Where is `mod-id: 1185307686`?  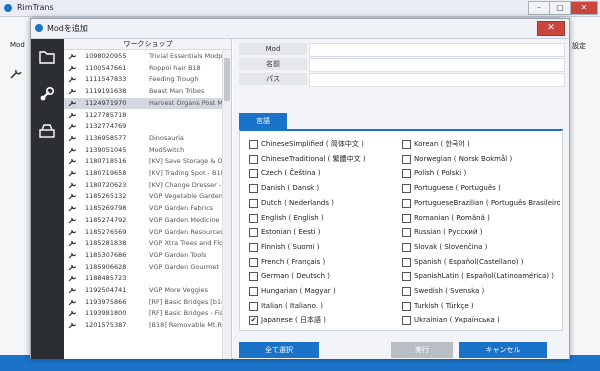 mod-id: 1185307686 is located at coordinates (106, 254).